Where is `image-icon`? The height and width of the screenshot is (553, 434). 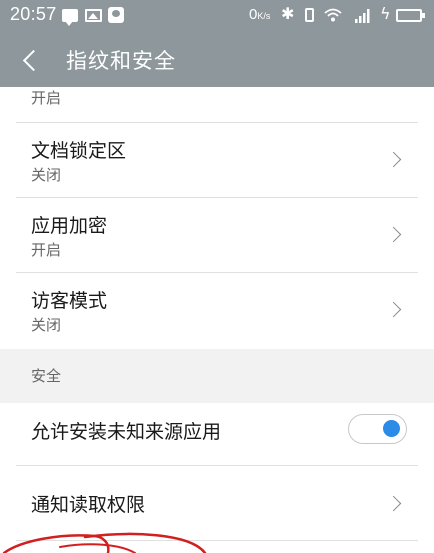 image-icon is located at coordinates (93, 15).